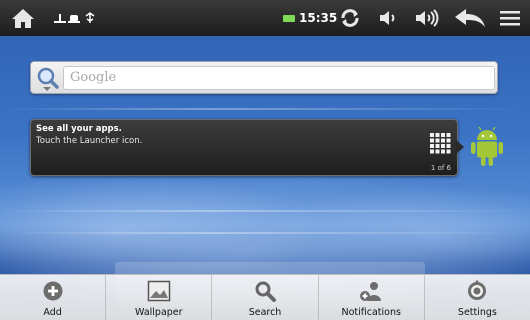 This screenshot has height=320, width=530. Describe the element at coordinates (279, 78) in the screenshot. I see `search-input: Google` at that location.